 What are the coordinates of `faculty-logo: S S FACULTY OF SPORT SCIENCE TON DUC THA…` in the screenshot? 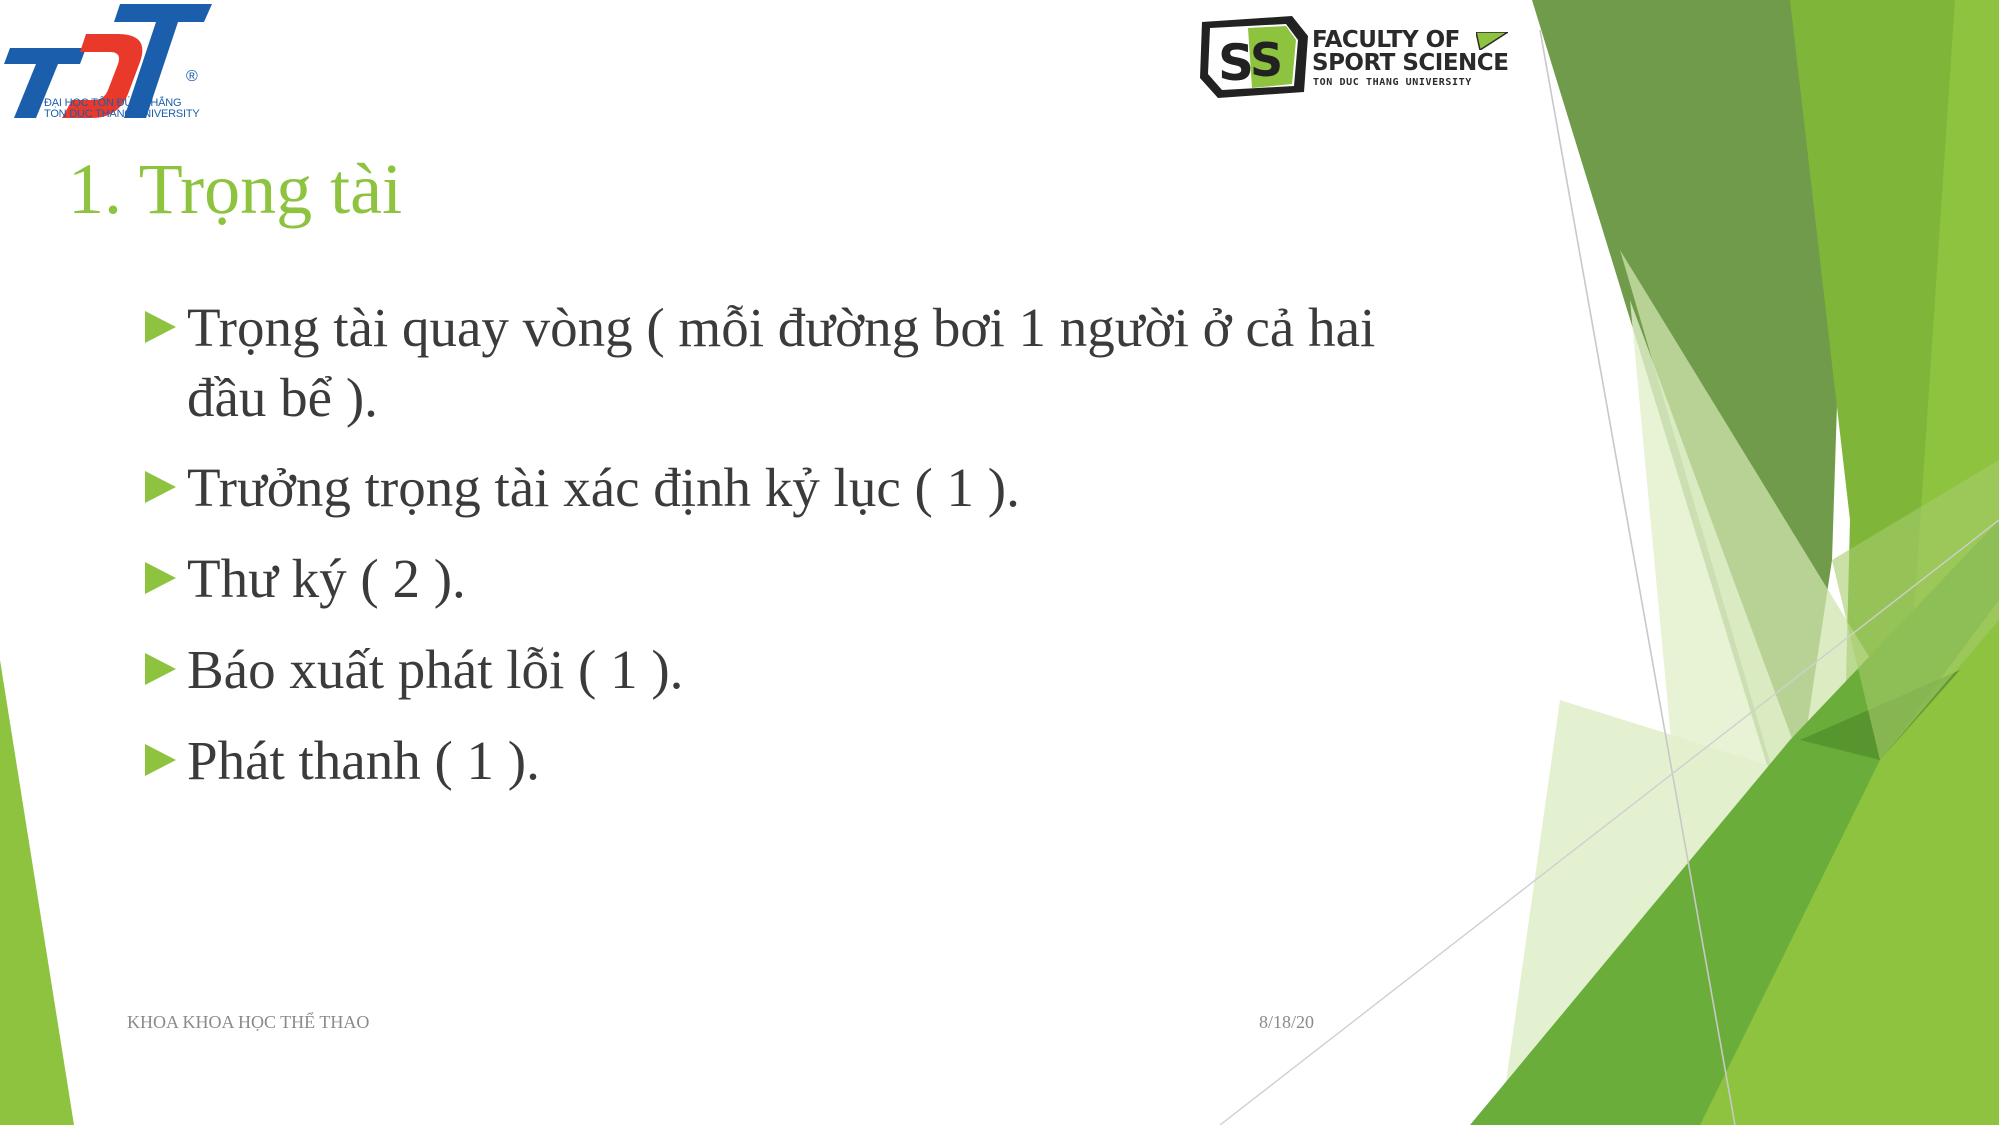 It's located at (1356, 58).